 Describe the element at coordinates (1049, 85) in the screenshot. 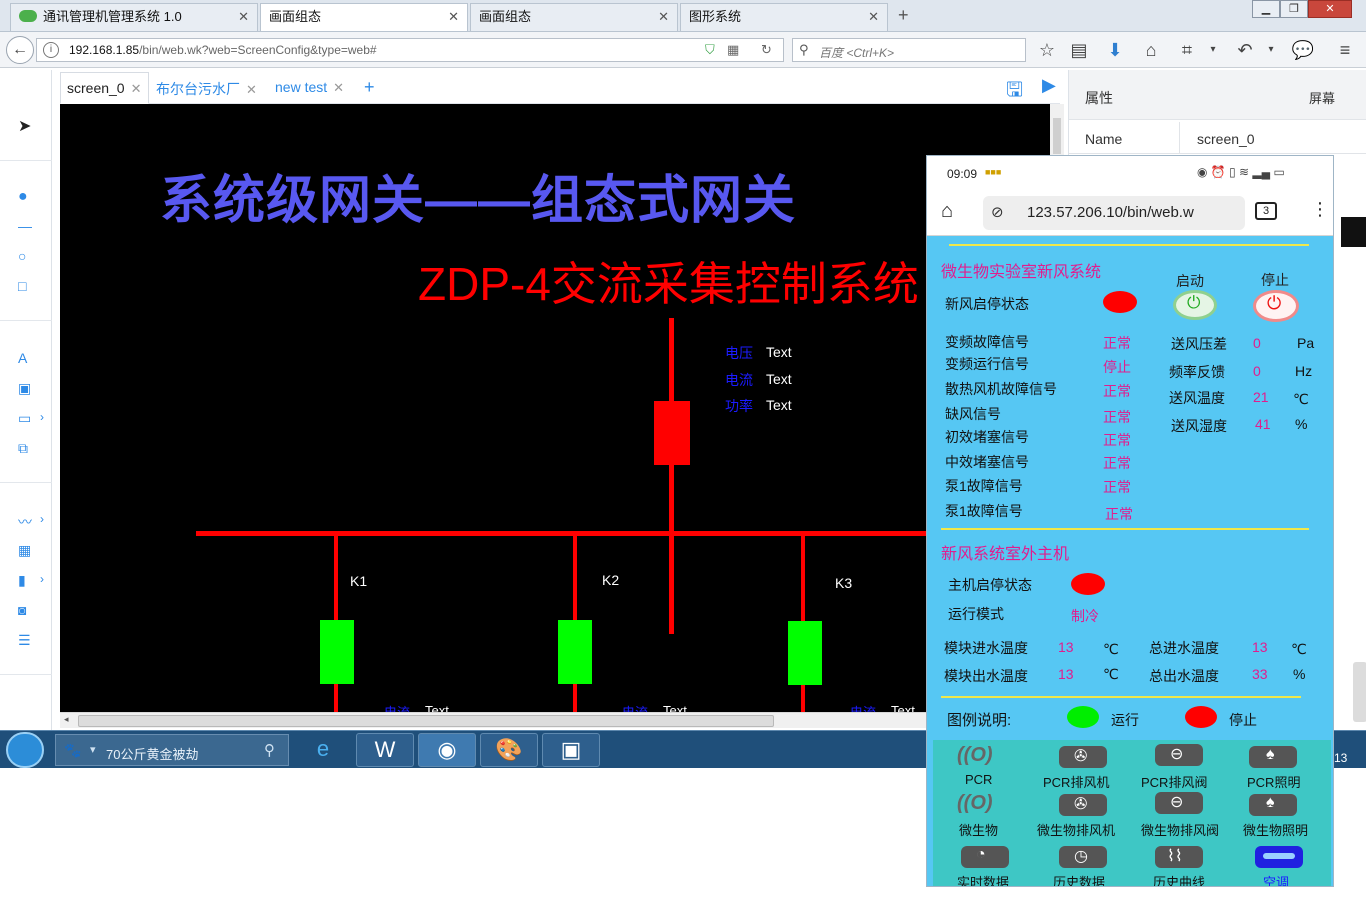

I see `run-icon: ▶` at that location.